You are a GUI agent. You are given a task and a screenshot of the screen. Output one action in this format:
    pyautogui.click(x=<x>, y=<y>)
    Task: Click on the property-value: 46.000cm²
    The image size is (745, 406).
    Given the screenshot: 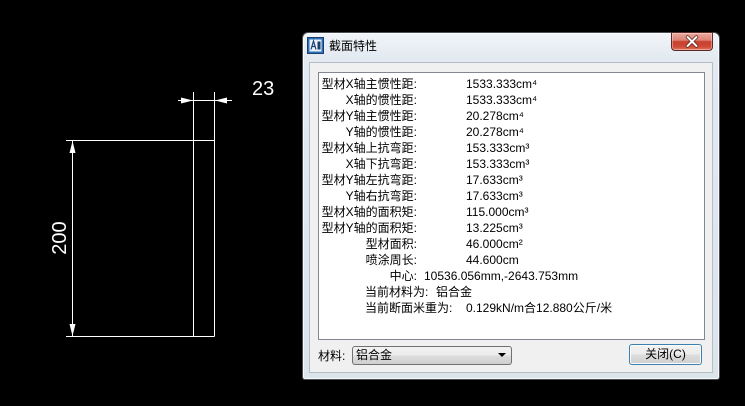 What is the action you would take?
    pyautogui.click(x=494, y=244)
    